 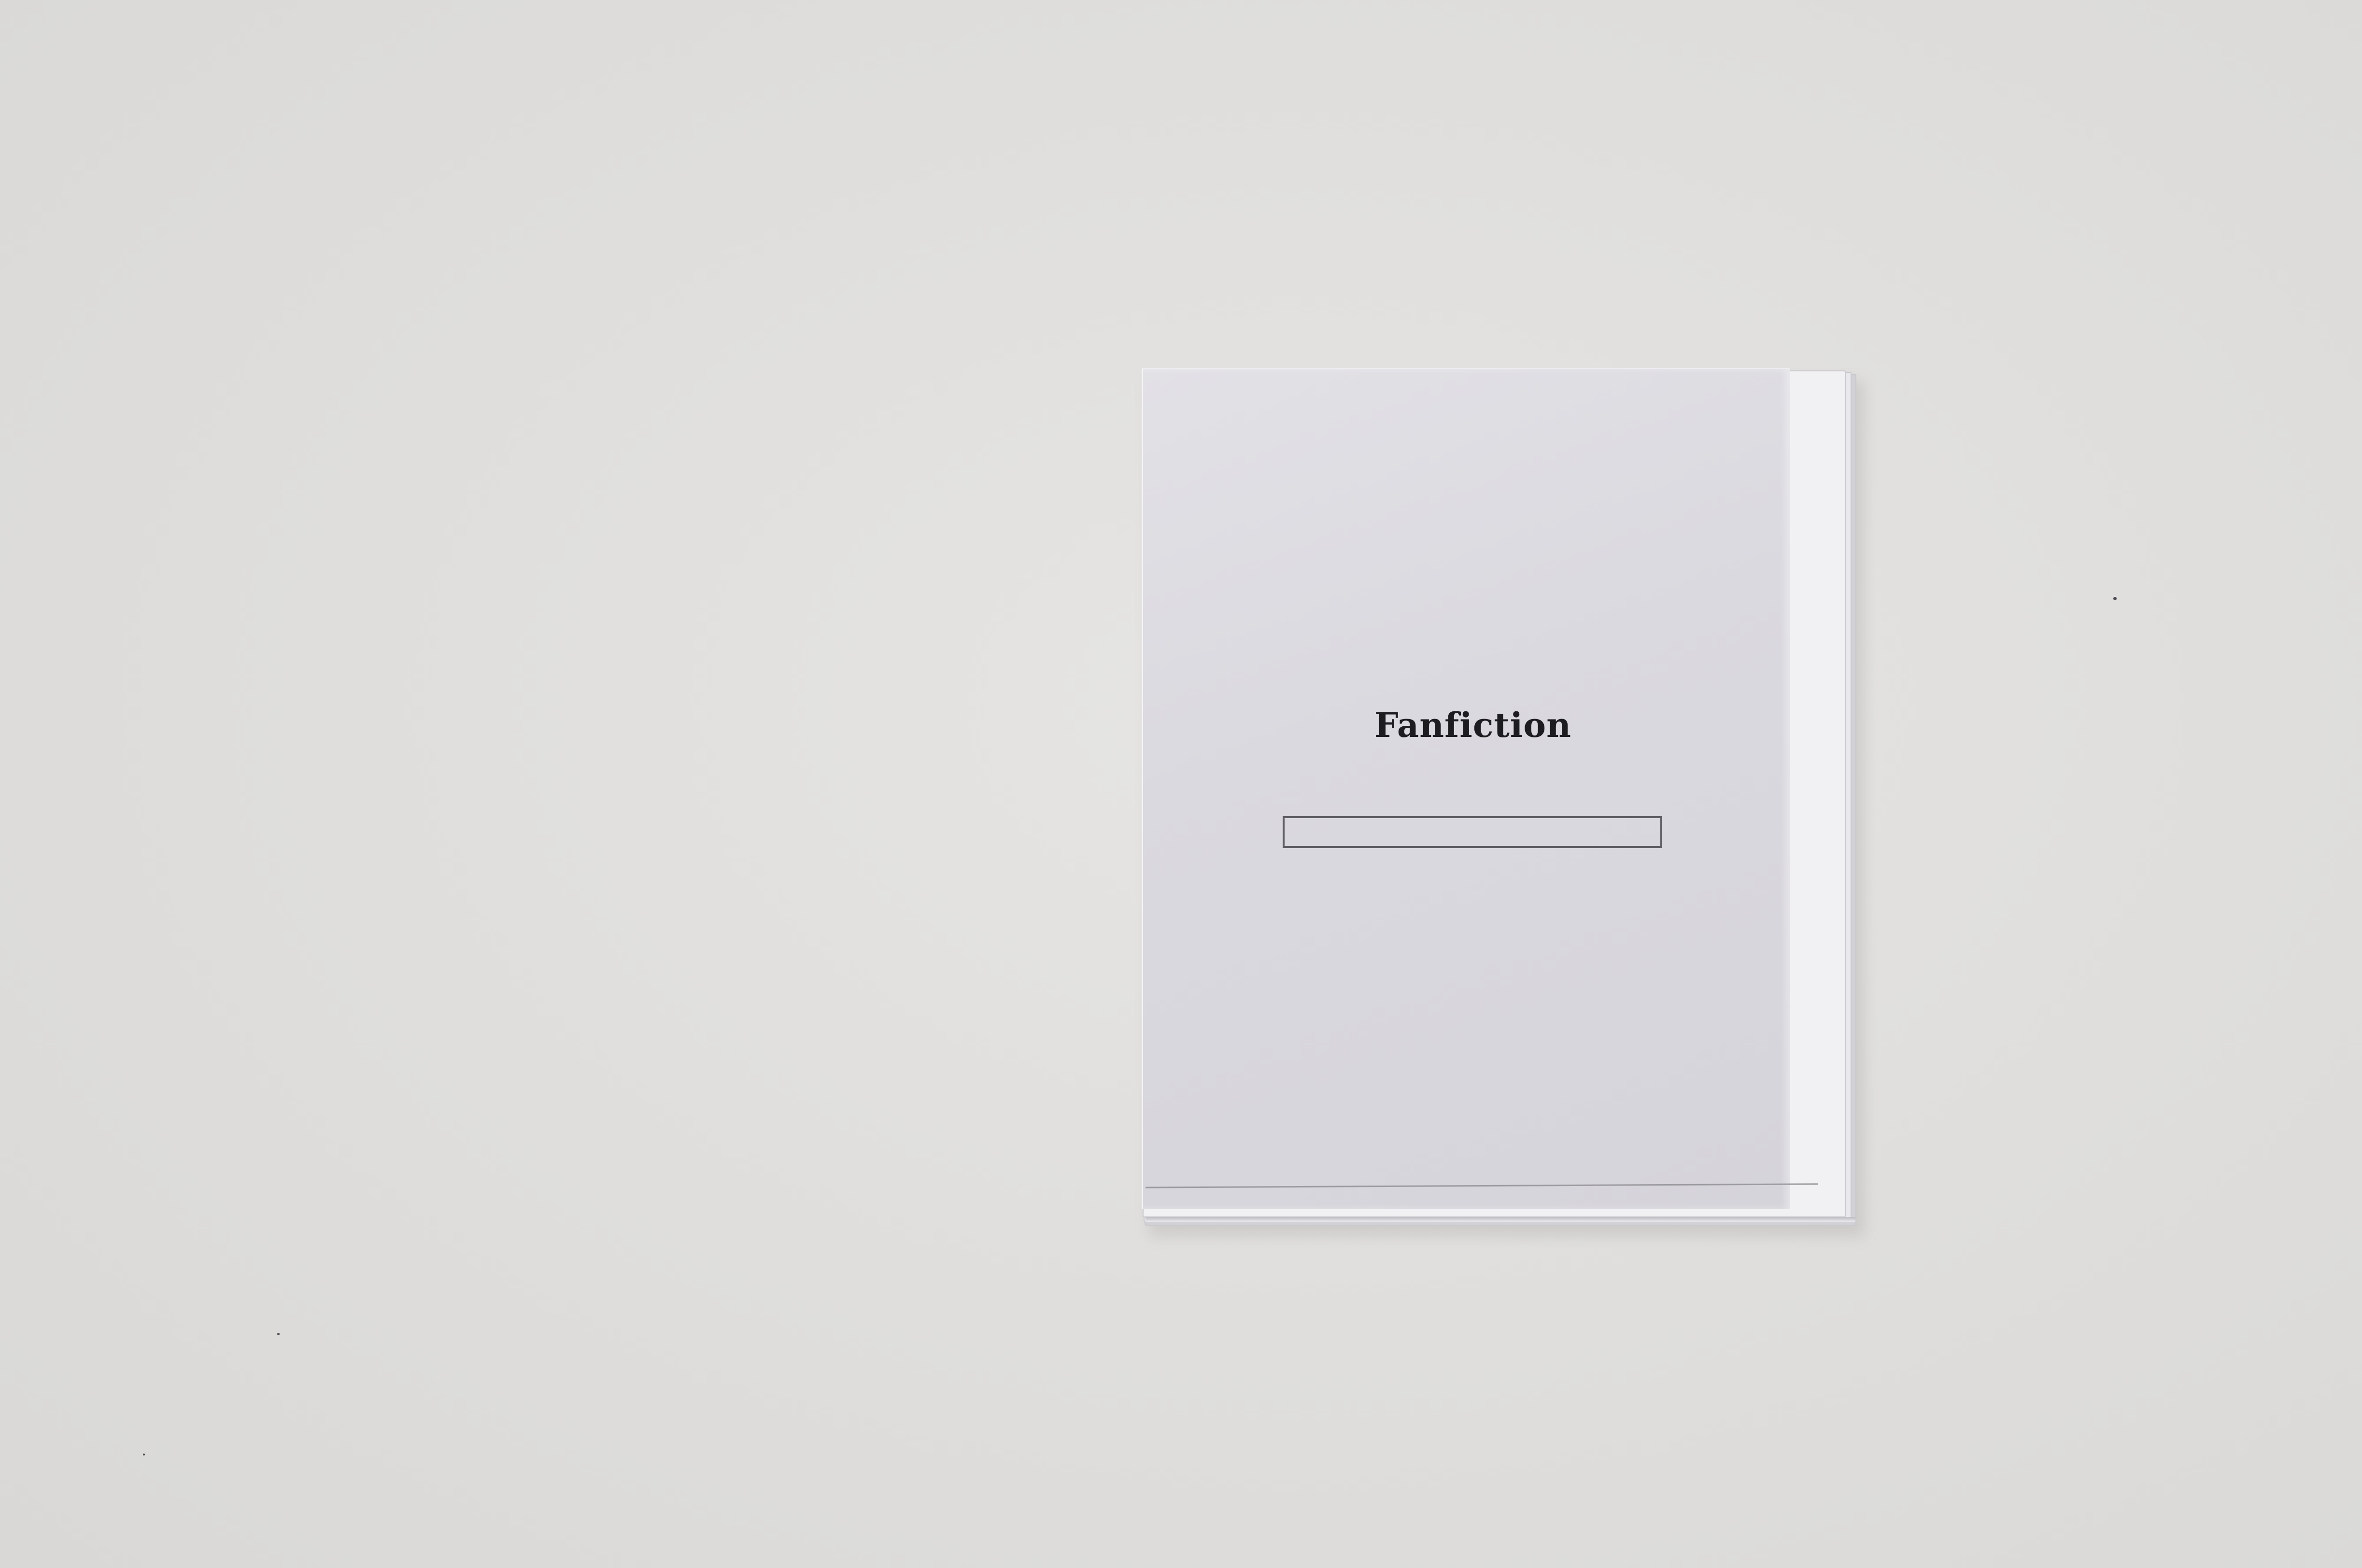 I want to click on booklet-cover, so click(x=1466, y=788).